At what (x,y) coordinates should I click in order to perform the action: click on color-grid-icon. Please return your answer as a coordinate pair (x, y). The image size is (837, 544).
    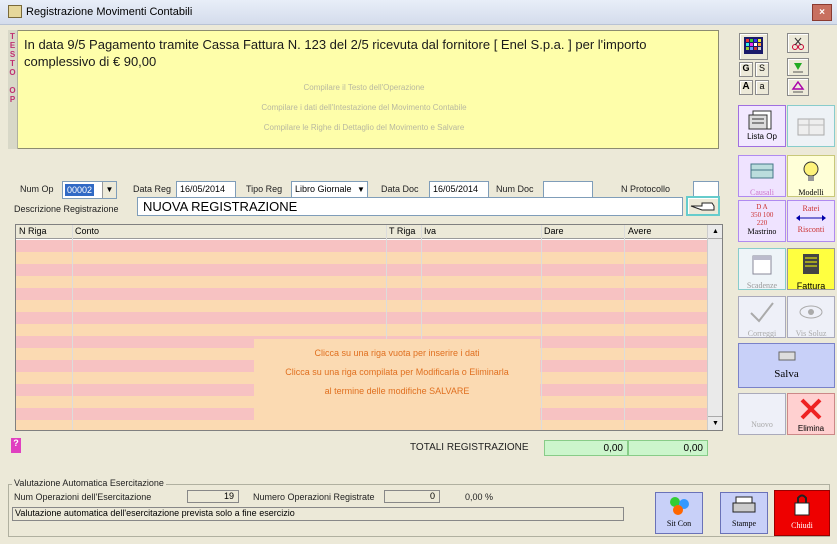
    Looking at the image, I should click on (753, 45).